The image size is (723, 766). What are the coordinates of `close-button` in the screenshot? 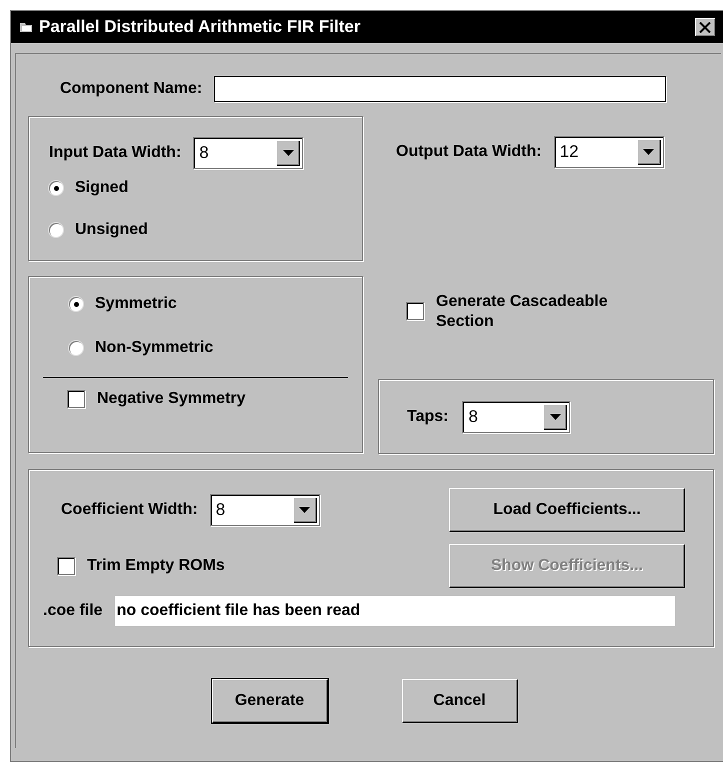 It's located at (705, 27).